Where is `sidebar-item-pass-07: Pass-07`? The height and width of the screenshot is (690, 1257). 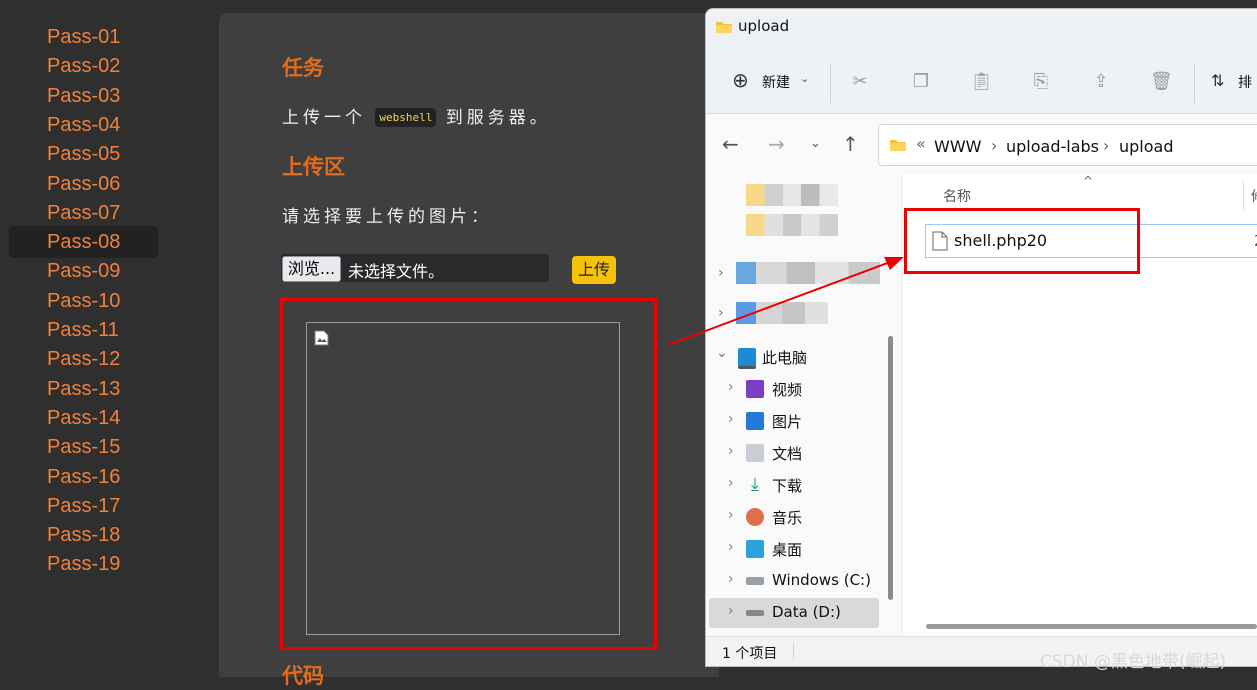
sidebar-item-pass-07: Pass-07 is located at coordinates (83, 213).